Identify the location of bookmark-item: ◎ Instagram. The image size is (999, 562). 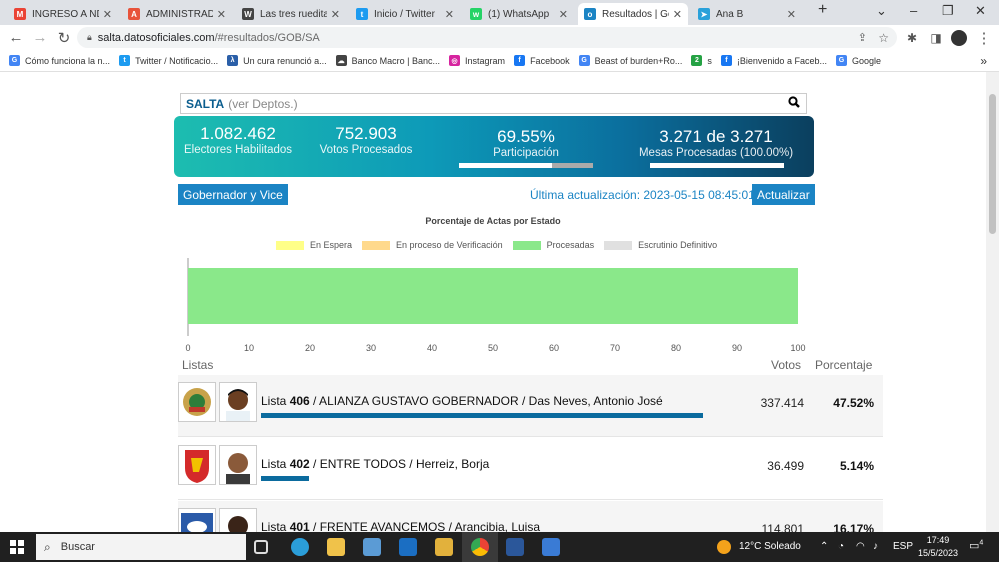
(477, 60).